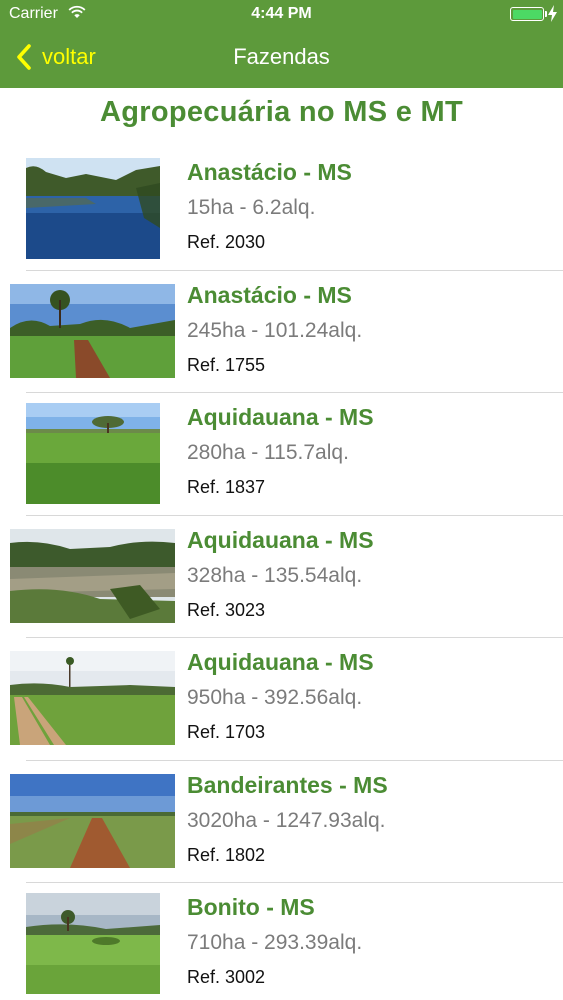 The image size is (563, 1000). I want to click on list-item: Anastácio - MS 15ha - 6.2alq. Ref. 2030, so click(281, 209).